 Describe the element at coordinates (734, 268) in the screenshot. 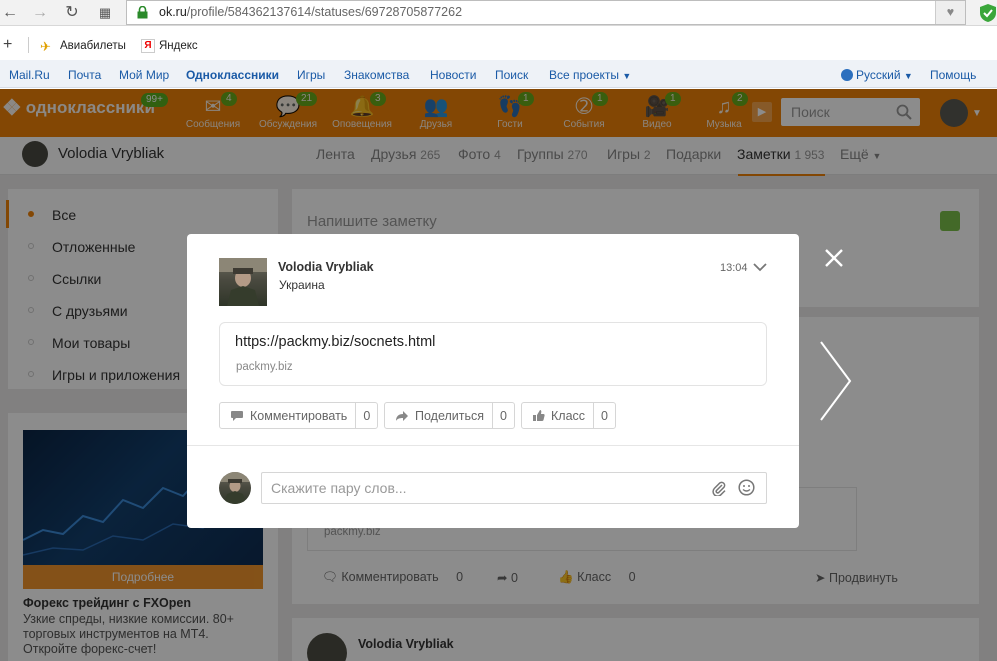

I see `post-time: 13:04` at that location.